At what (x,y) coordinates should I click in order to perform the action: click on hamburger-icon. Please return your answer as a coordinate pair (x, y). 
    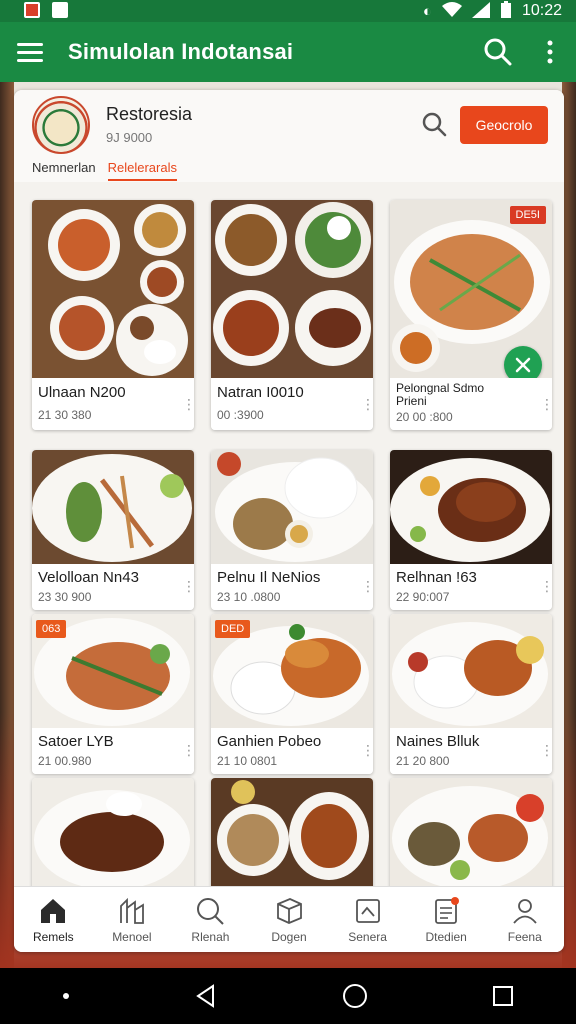
    Looking at the image, I should click on (30, 52).